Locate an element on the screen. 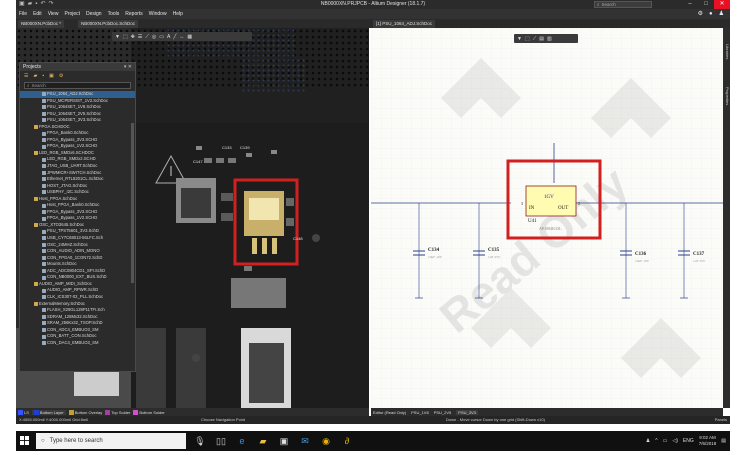 This screenshot has height=455, width=746. right-dock-panel: Libraries Properties is located at coordinates (726, 218).